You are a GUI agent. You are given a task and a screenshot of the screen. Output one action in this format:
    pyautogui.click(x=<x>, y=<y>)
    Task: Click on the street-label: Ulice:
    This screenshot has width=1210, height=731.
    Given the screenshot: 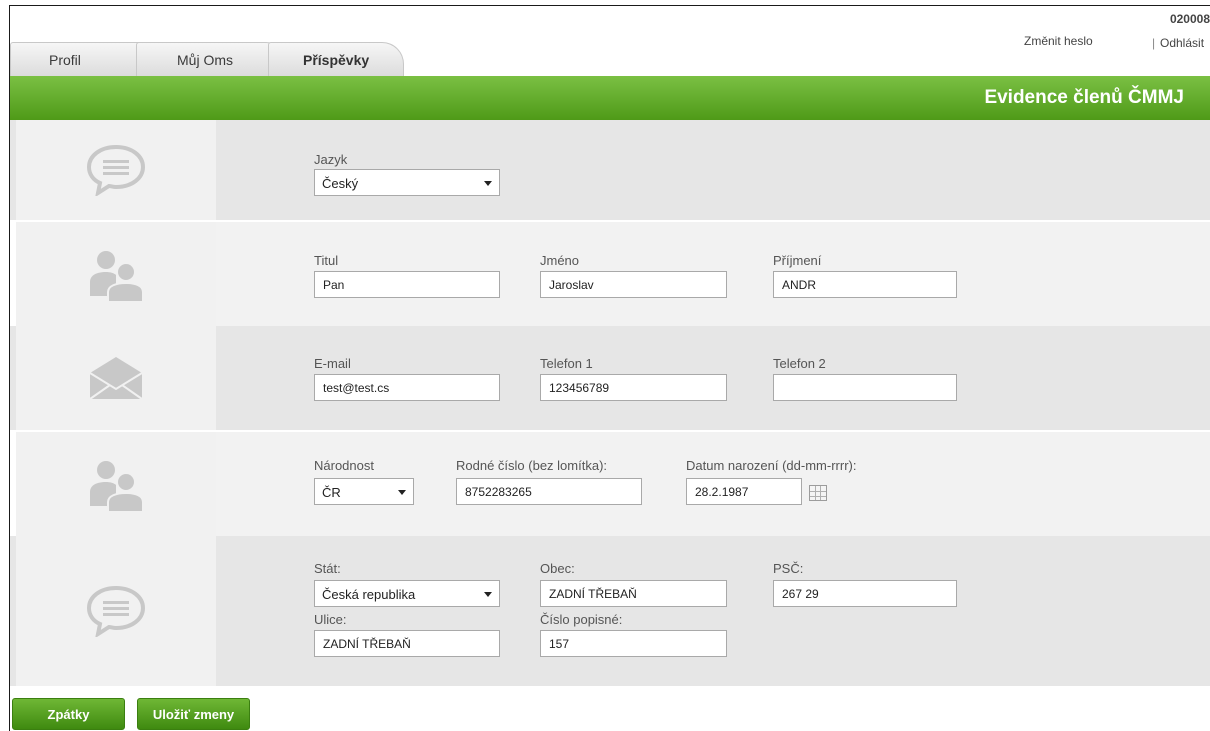 What is the action you would take?
    pyautogui.click(x=330, y=619)
    